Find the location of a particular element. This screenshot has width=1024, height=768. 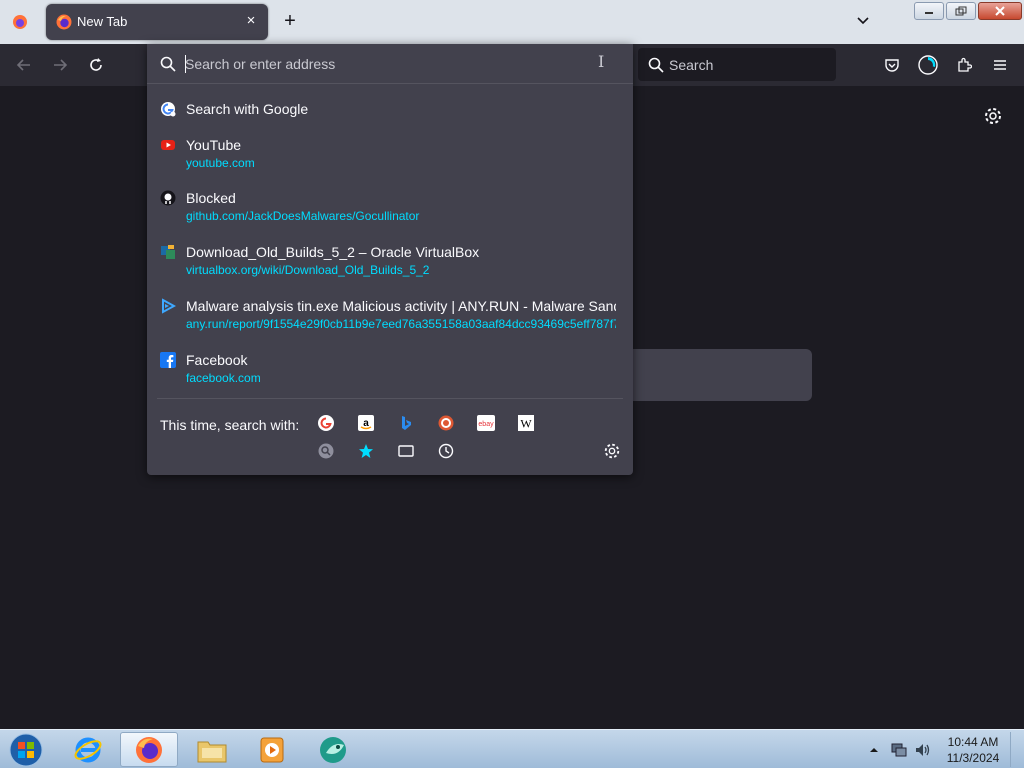

windows-taskbar: 10:44 AM 11/3/2024 is located at coordinates (512, 748).